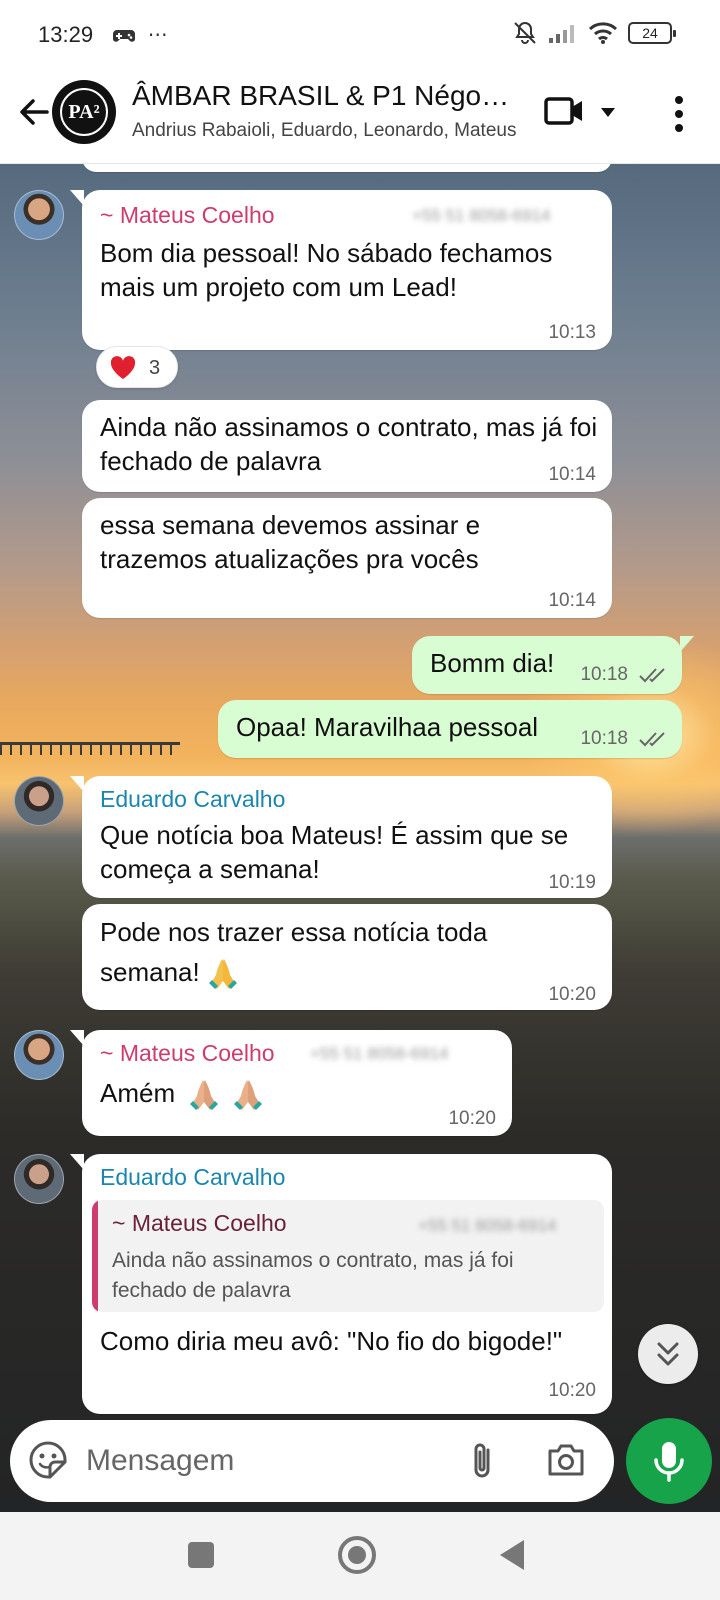 Image resolution: width=720 pixels, height=1600 pixels. What do you see at coordinates (95, 1256) in the screenshot?
I see `quote-accent-bar` at bounding box center [95, 1256].